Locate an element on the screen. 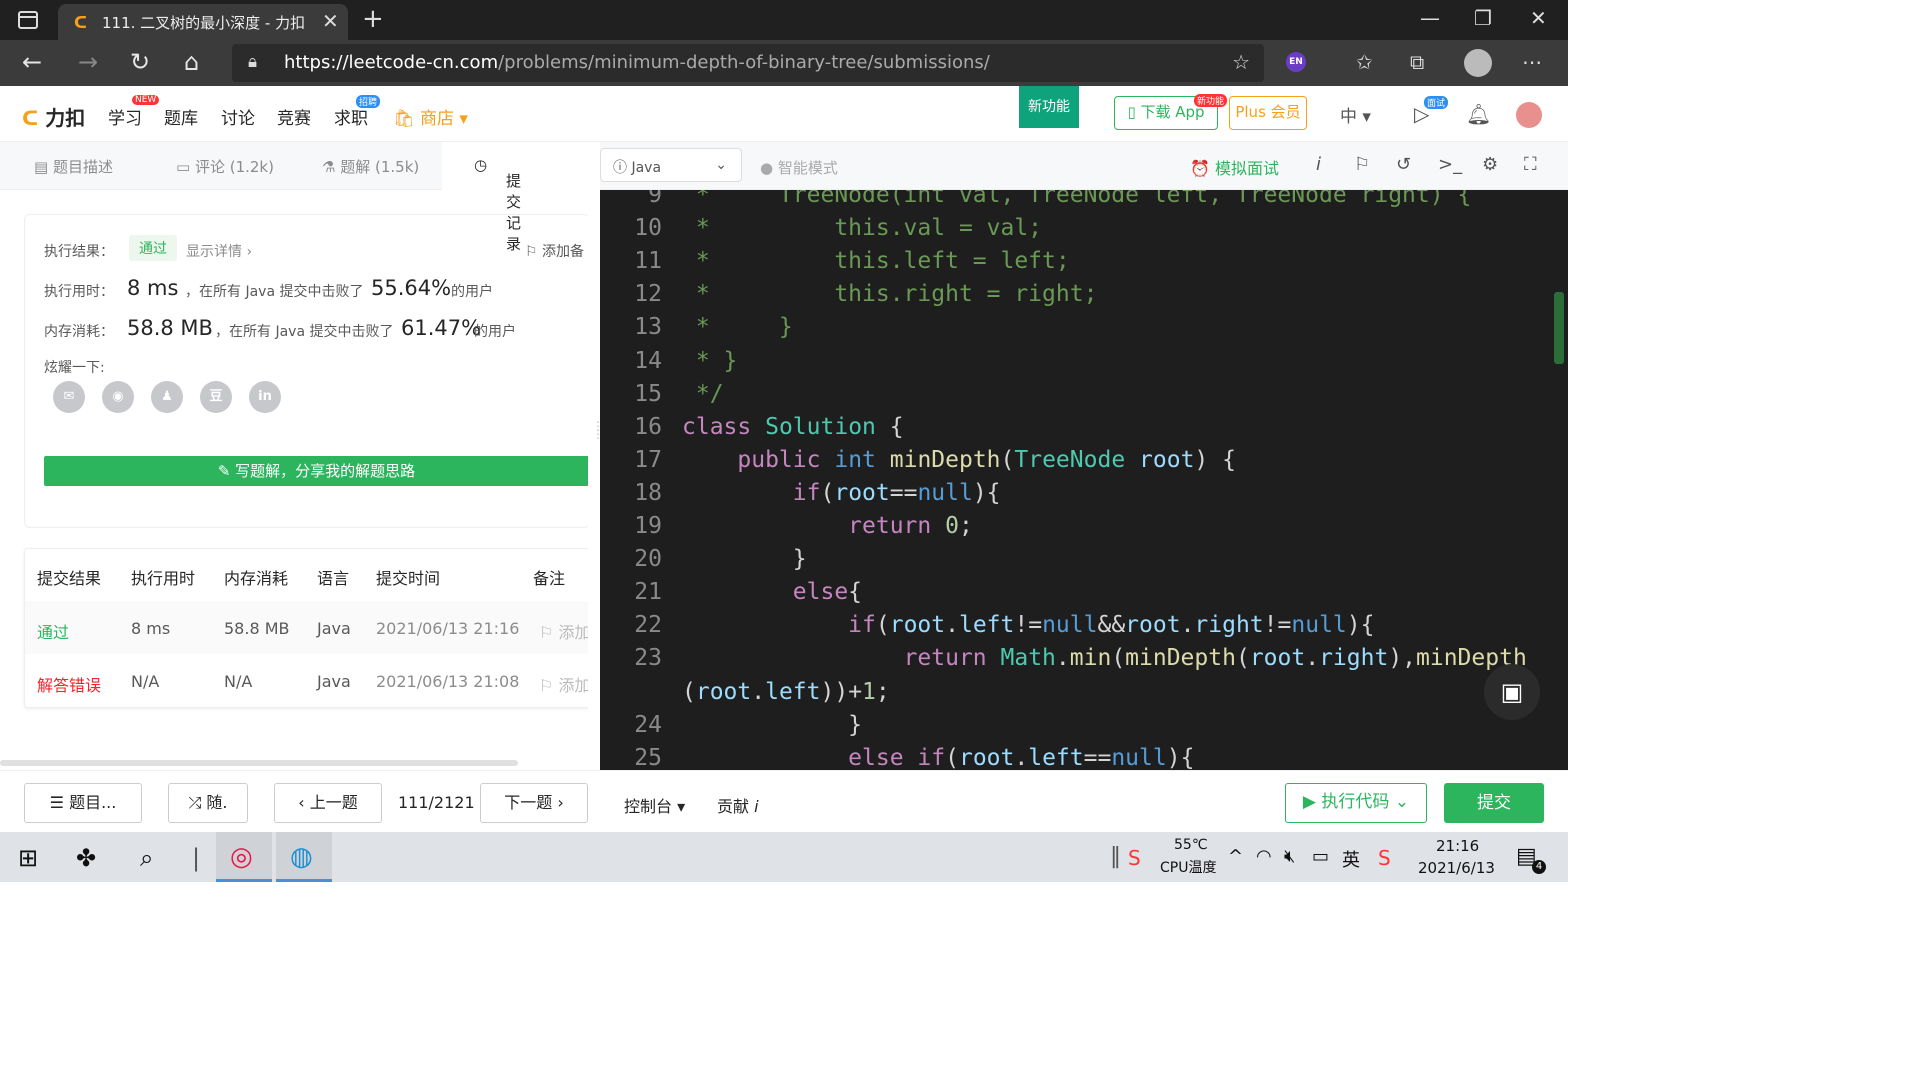 This screenshot has height=1080, width=1920. code-line: */ is located at coordinates (703, 394).